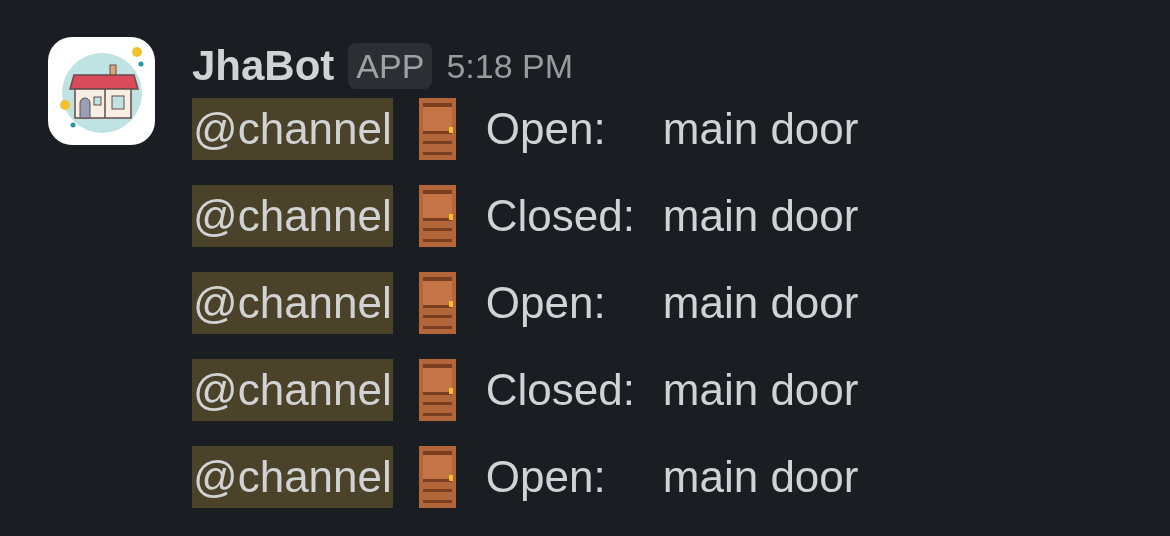  What do you see at coordinates (390, 66) in the screenshot?
I see `app-label: APP` at bounding box center [390, 66].